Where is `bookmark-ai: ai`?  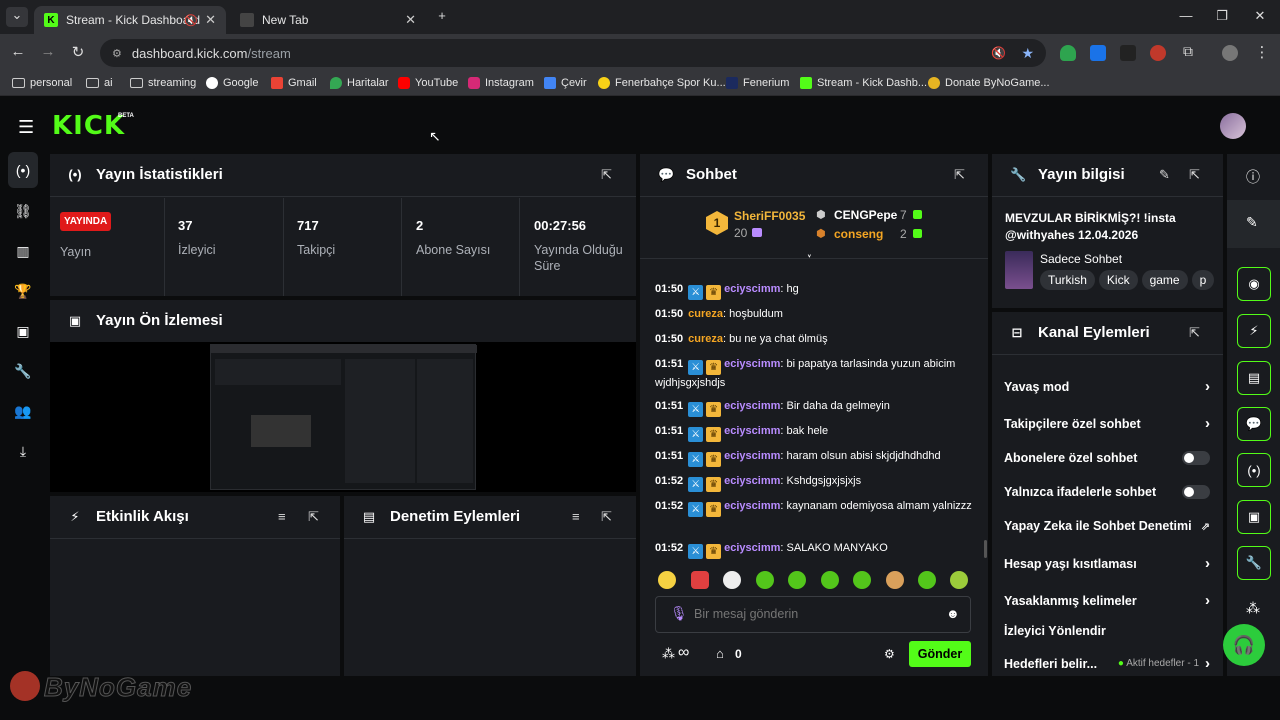 bookmark-ai: ai is located at coordinates (99, 83).